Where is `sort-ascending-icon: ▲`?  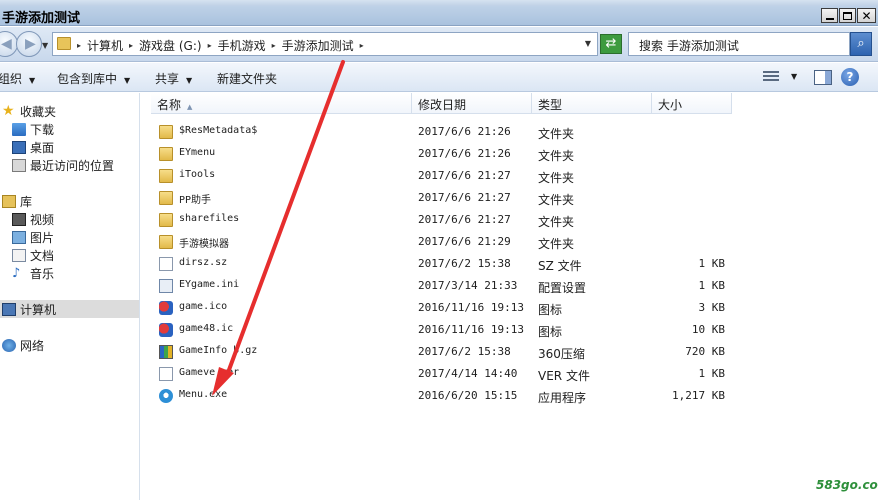
sort-ascending-icon: ▲ is located at coordinates (190, 107).